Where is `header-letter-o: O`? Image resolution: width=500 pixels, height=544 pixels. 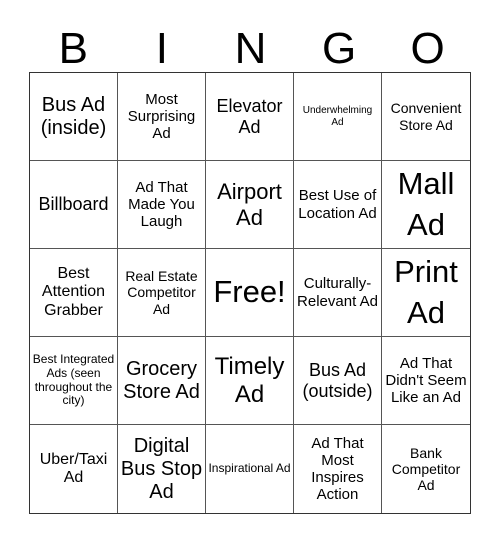 header-letter-o: O is located at coordinates (427, 48).